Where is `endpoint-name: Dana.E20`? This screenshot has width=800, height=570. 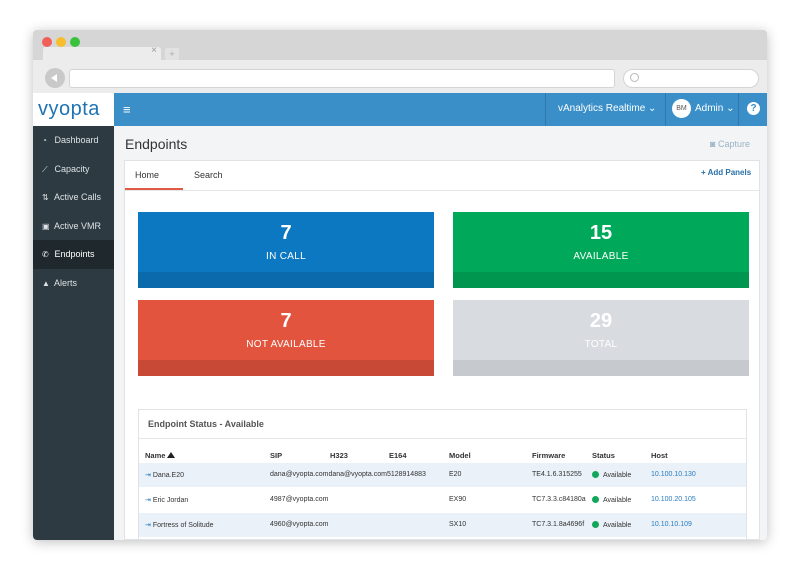 endpoint-name: Dana.E20 is located at coordinates (168, 475).